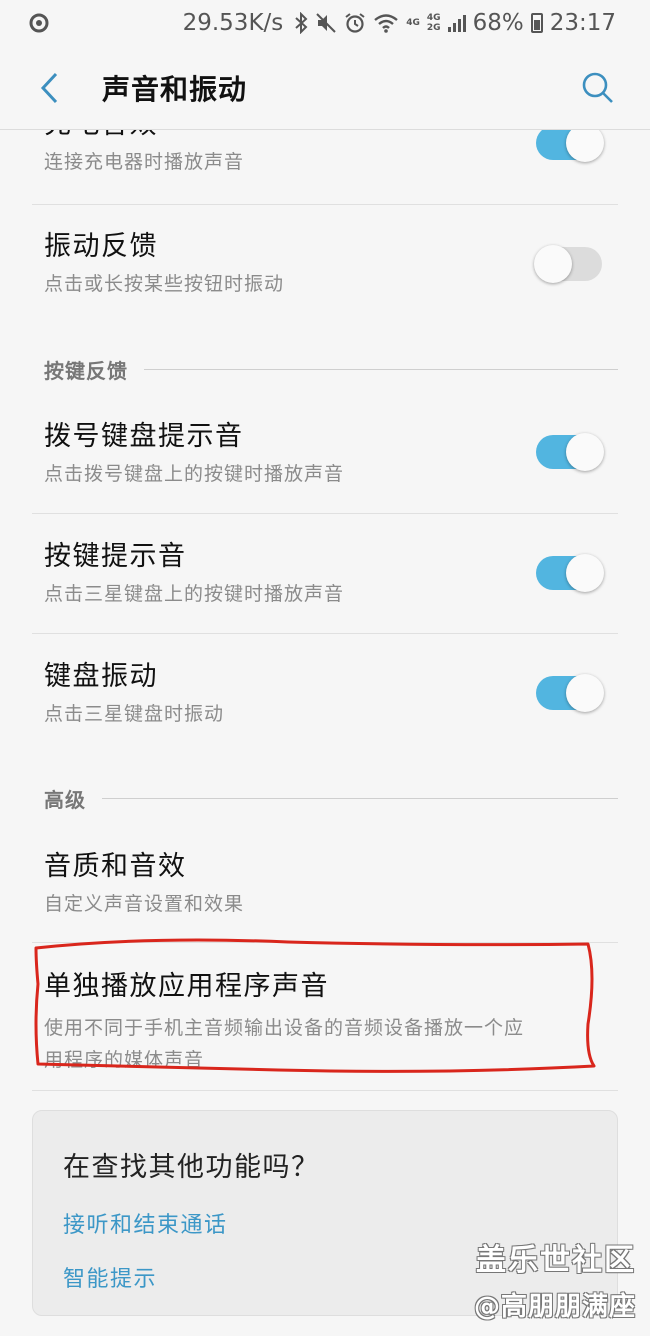  What do you see at coordinates (175, 89) in the screenshot?
I see `page-title: 声音和振动` at bounding box center [175, 89].